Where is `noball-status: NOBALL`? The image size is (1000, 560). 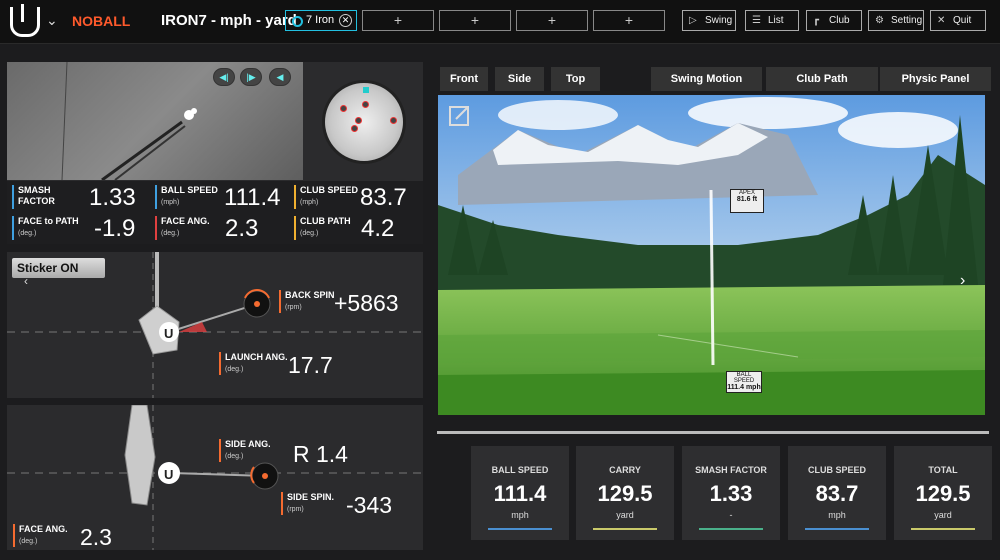
noball-status: NOBALL is located at coordinates (101, 21).